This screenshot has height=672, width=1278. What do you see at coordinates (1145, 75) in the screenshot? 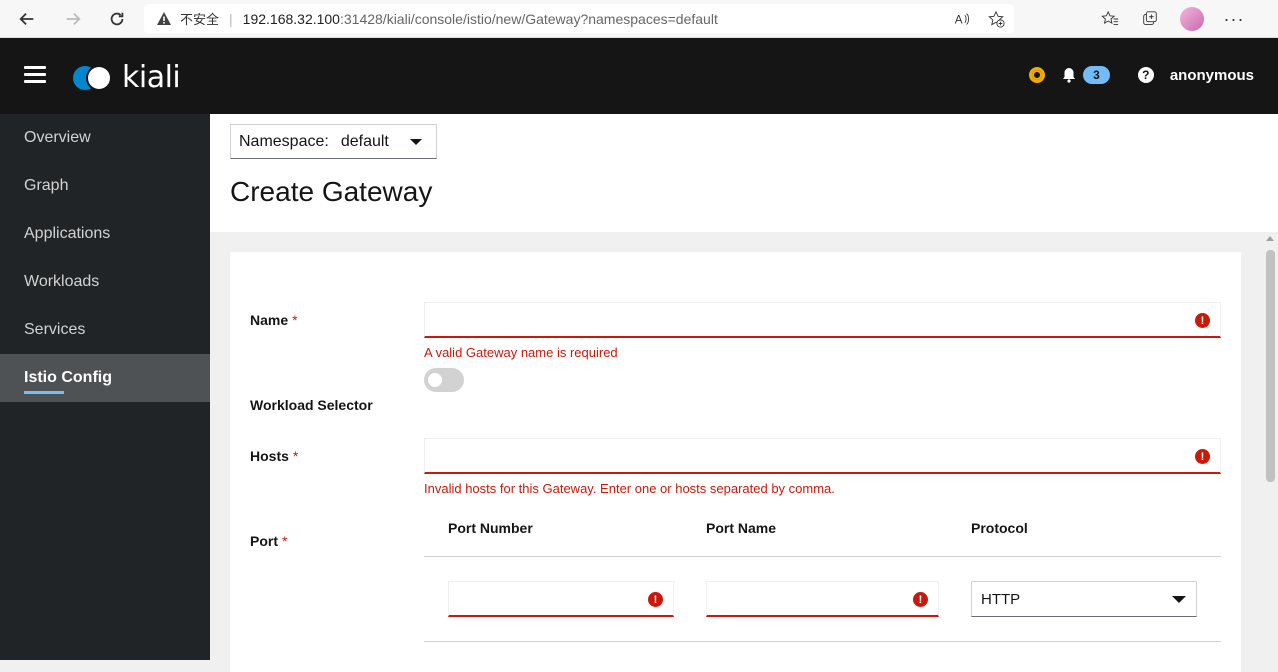
I see `help-icon: ?` at bounding box center [1145, 75].